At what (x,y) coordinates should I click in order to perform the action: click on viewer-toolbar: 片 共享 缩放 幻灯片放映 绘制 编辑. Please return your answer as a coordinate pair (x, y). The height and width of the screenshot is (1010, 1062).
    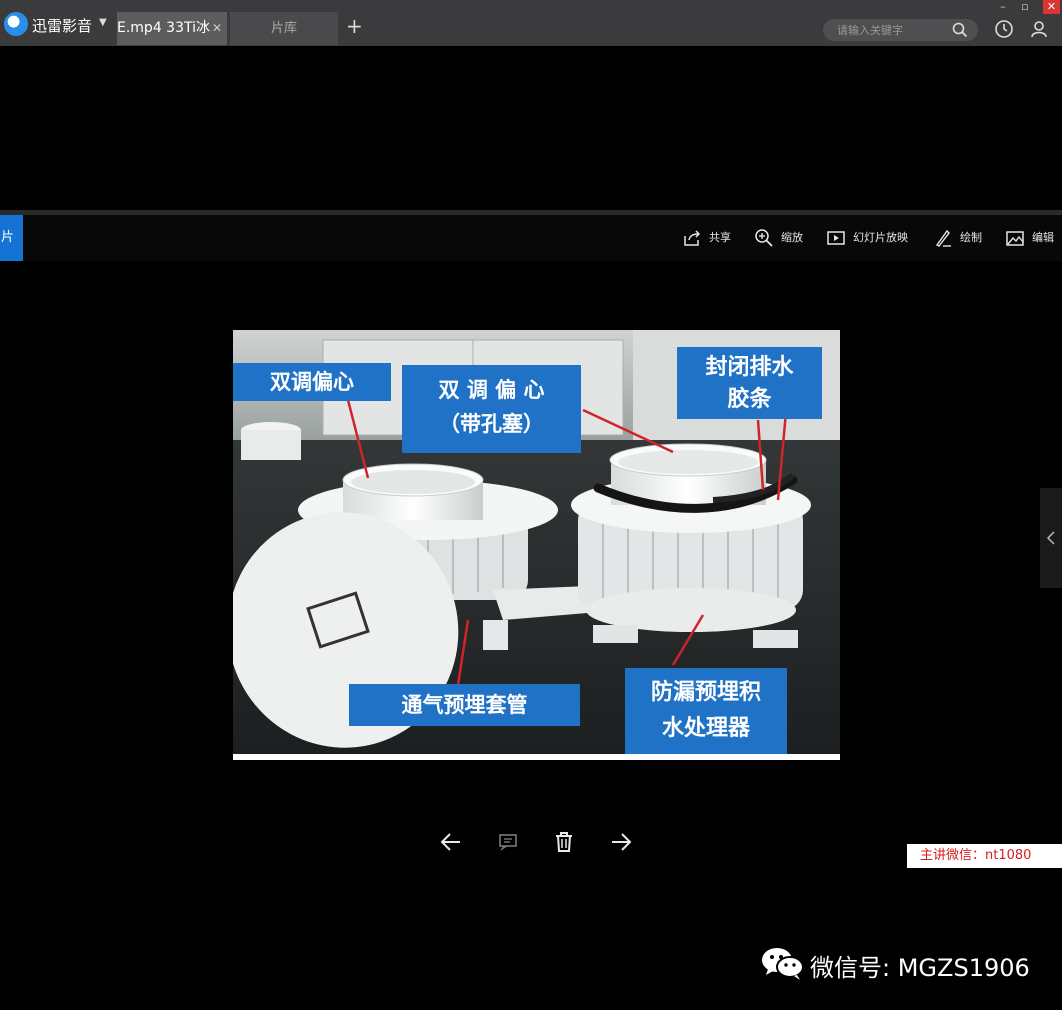
    Looking at the image, I should click on (531, 238).